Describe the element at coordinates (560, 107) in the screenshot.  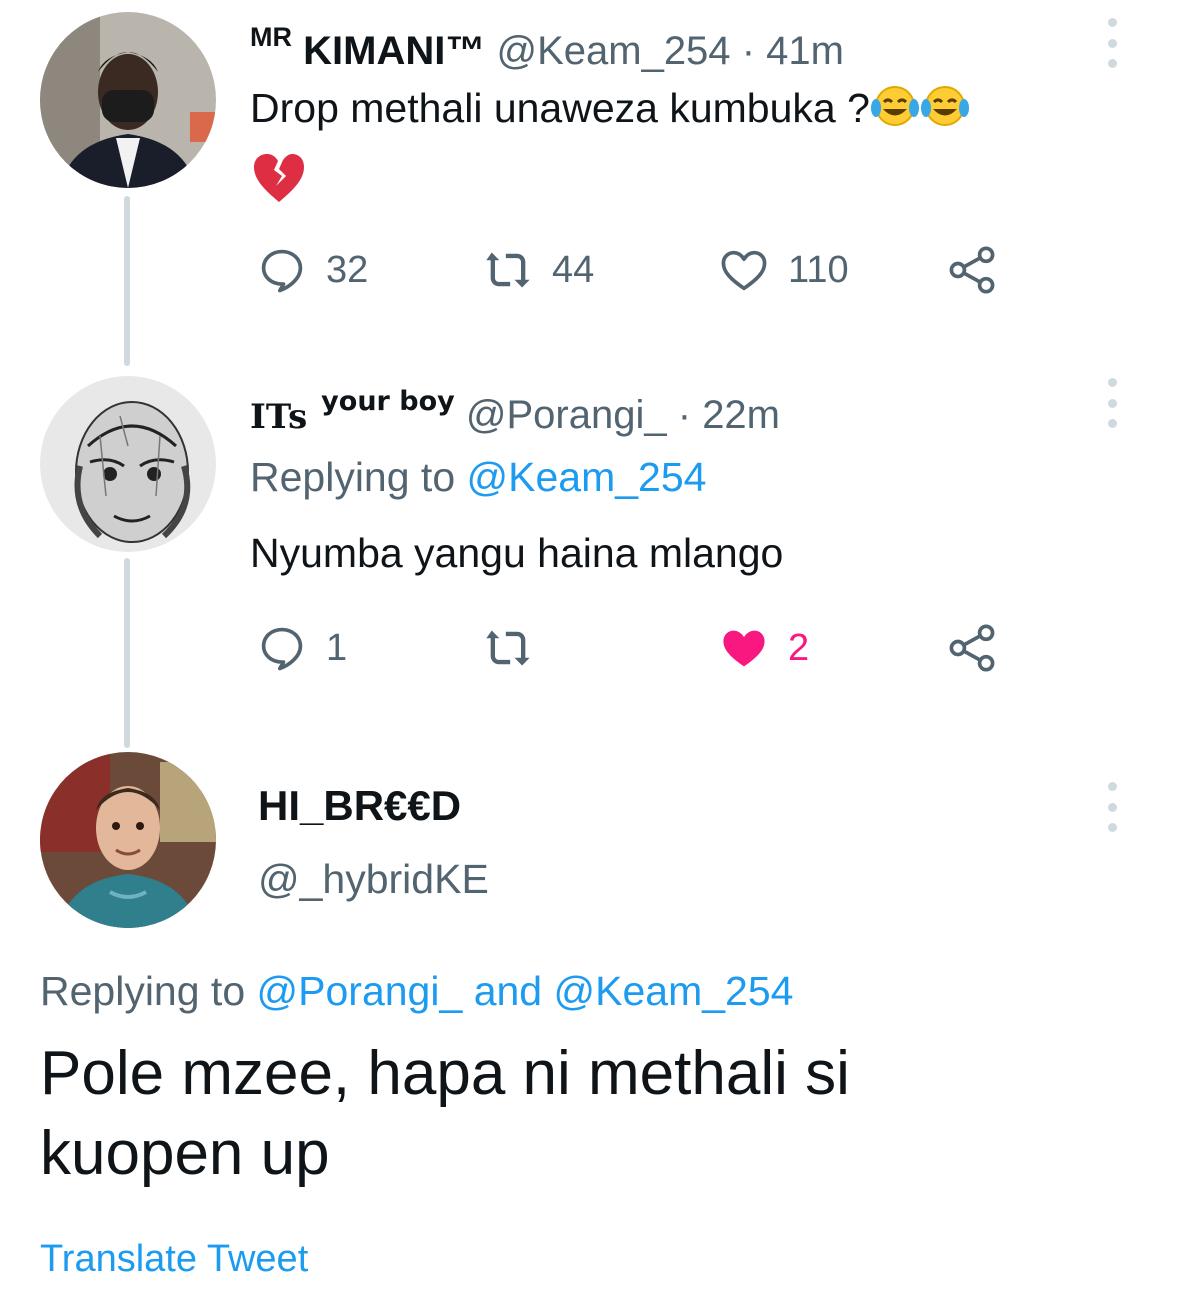
I see `tweet-text-content: Drop methali unaweza kumbuka ?` at that location.